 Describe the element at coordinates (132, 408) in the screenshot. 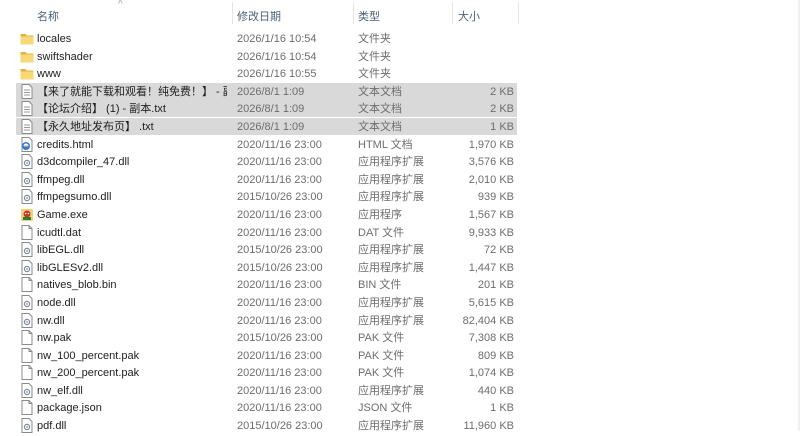

I see `file-name: package.json` at that location.